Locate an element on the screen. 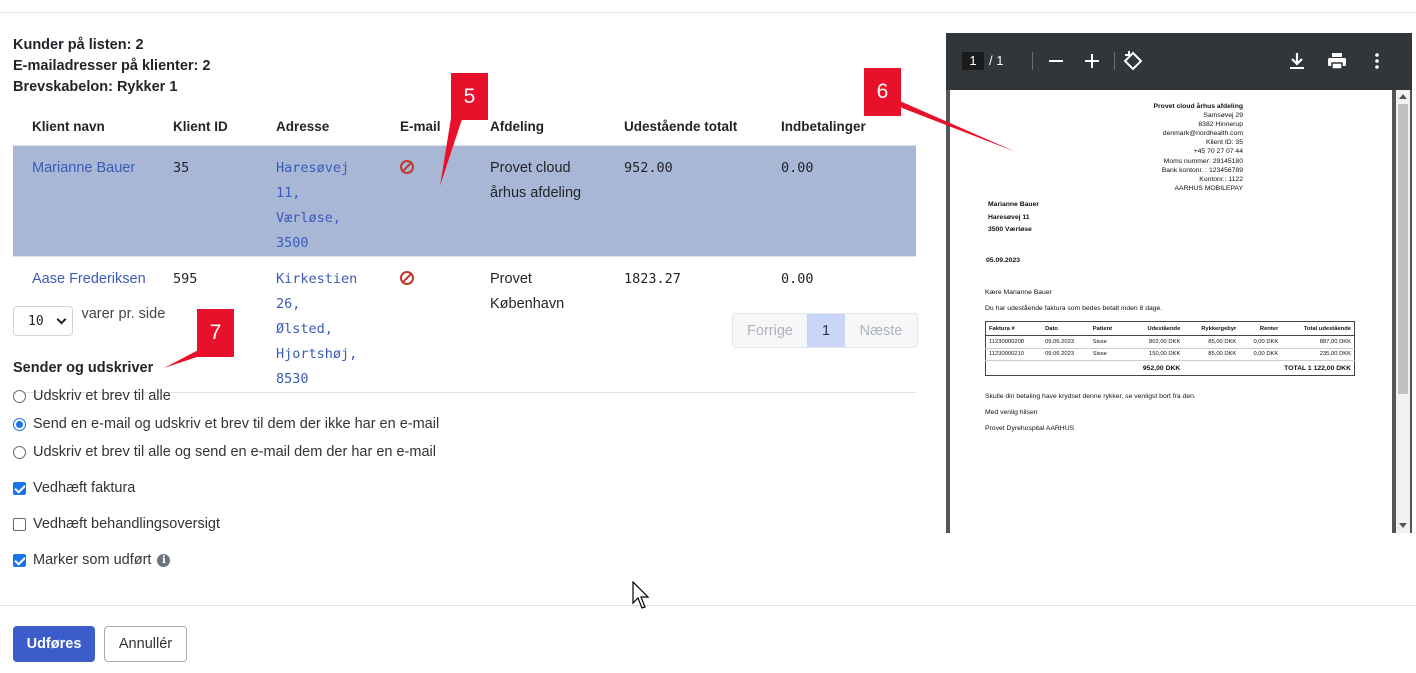 This screenshot has height=673, width=1416. pdf-date: 05.09.2023 is located at coordinates (1003, 260).